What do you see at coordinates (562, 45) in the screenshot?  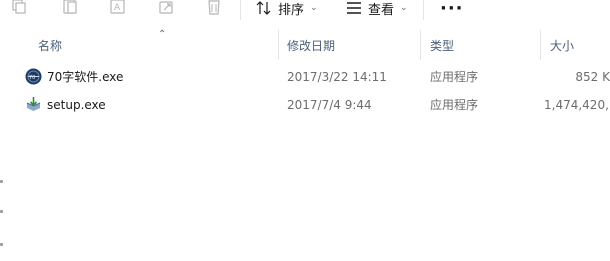 I see `column-header-size: 大小` at bounding box center [562, 45].